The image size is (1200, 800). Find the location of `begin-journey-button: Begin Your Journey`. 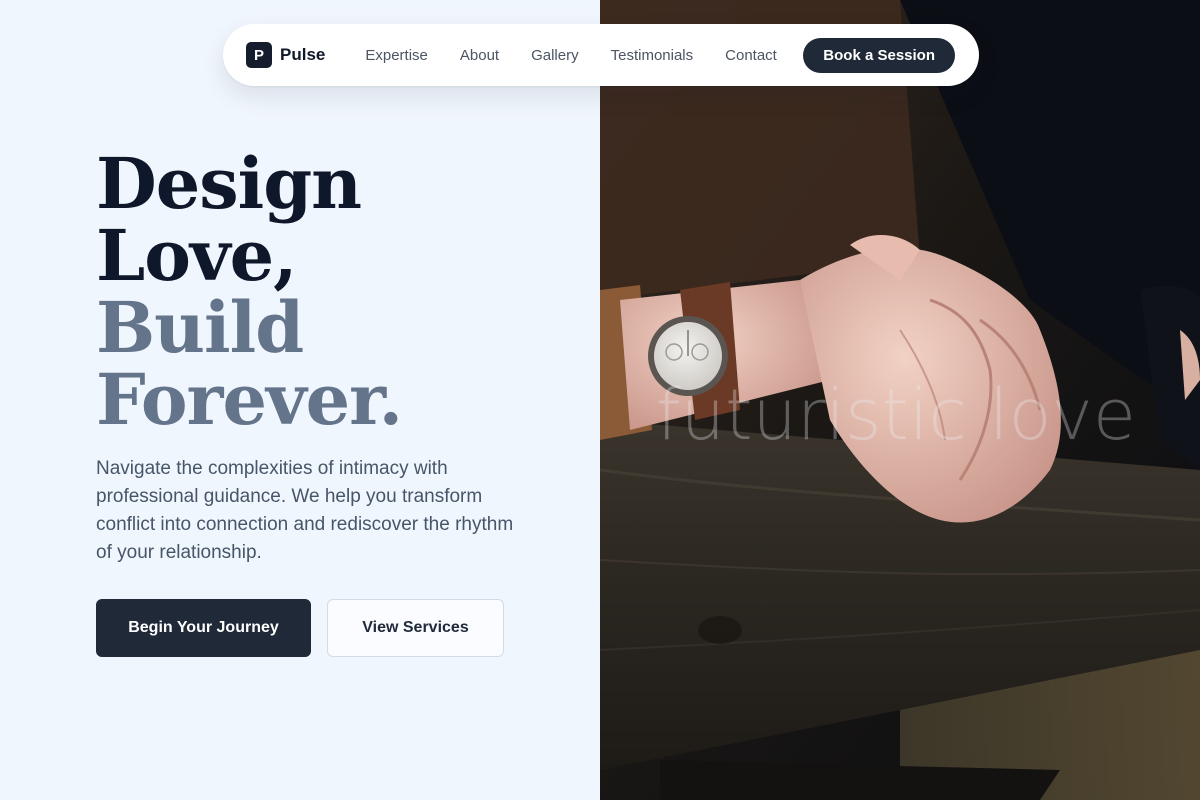

begin-journey-button: Begin Your Journey is located at coordinates (203, 628).